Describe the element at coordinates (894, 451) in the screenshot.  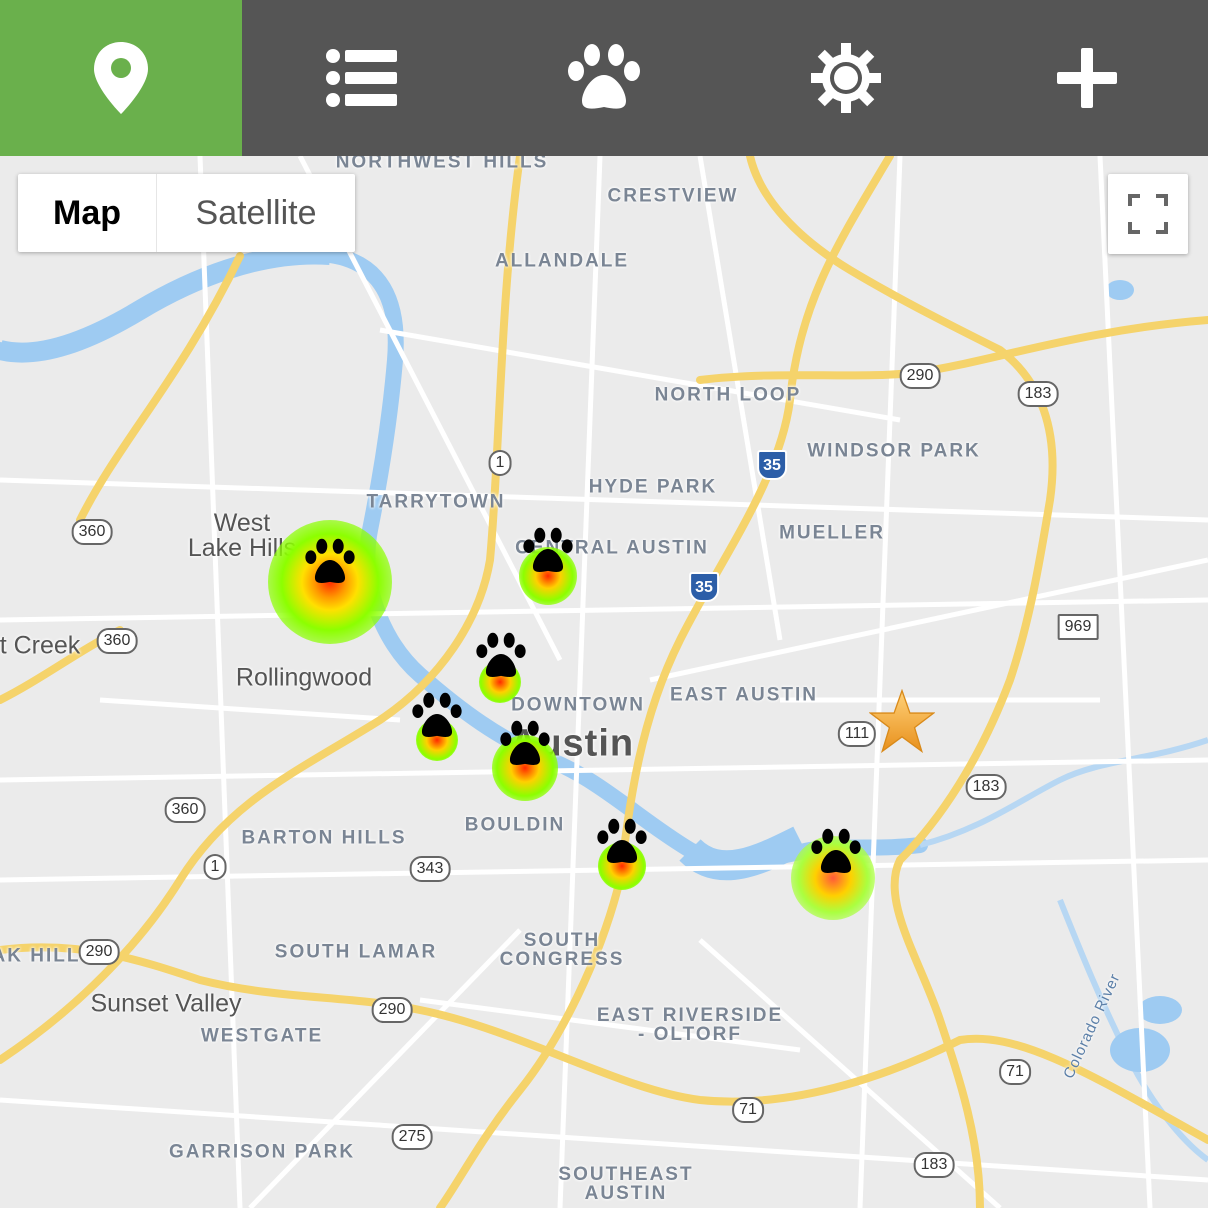
I see `label-windsor-park: WINDSOR PARK` at that location.